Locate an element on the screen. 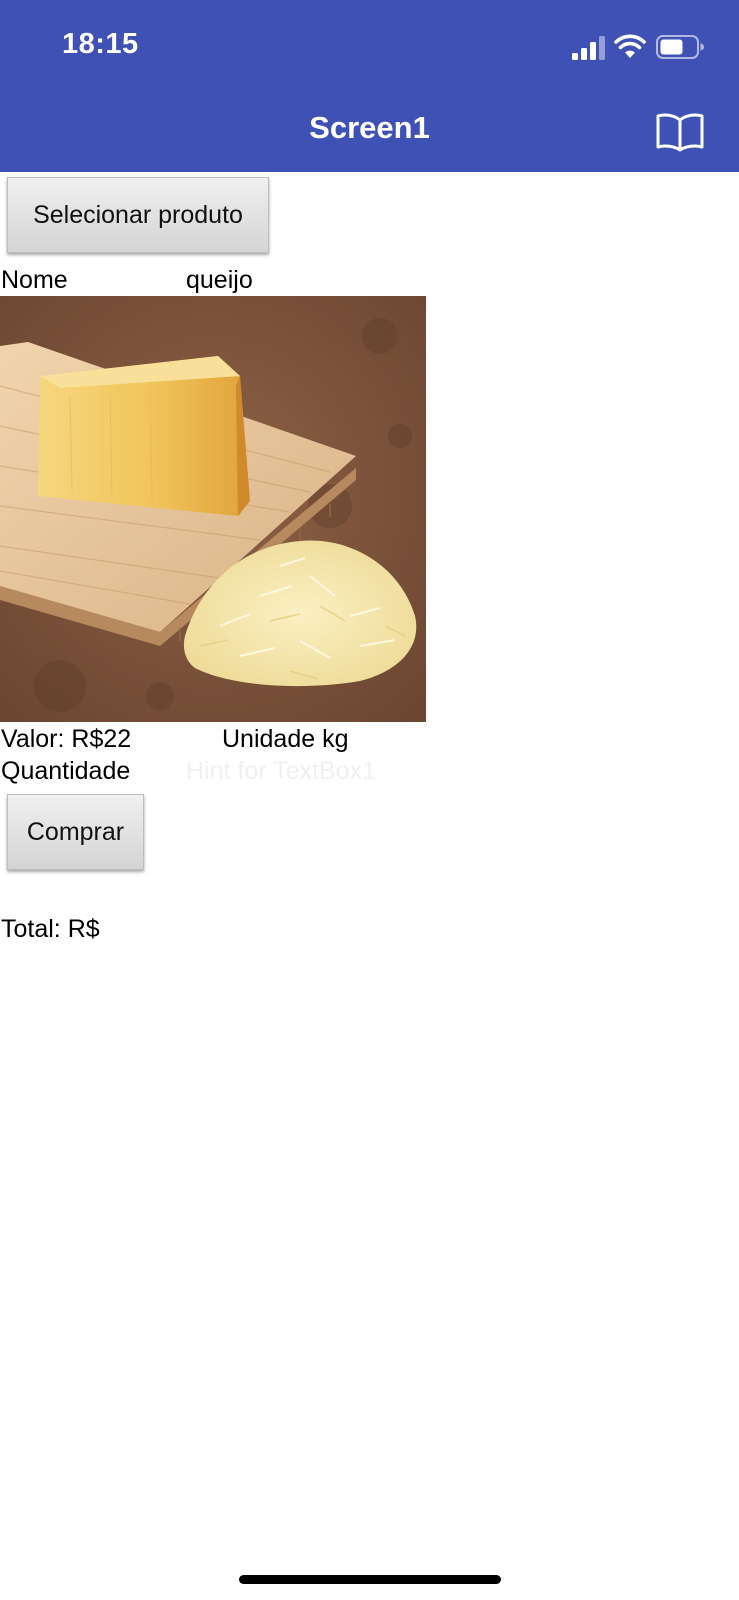 The image size is (739, 1600). status-time: 18:15 is located at coordinates (100, 44).